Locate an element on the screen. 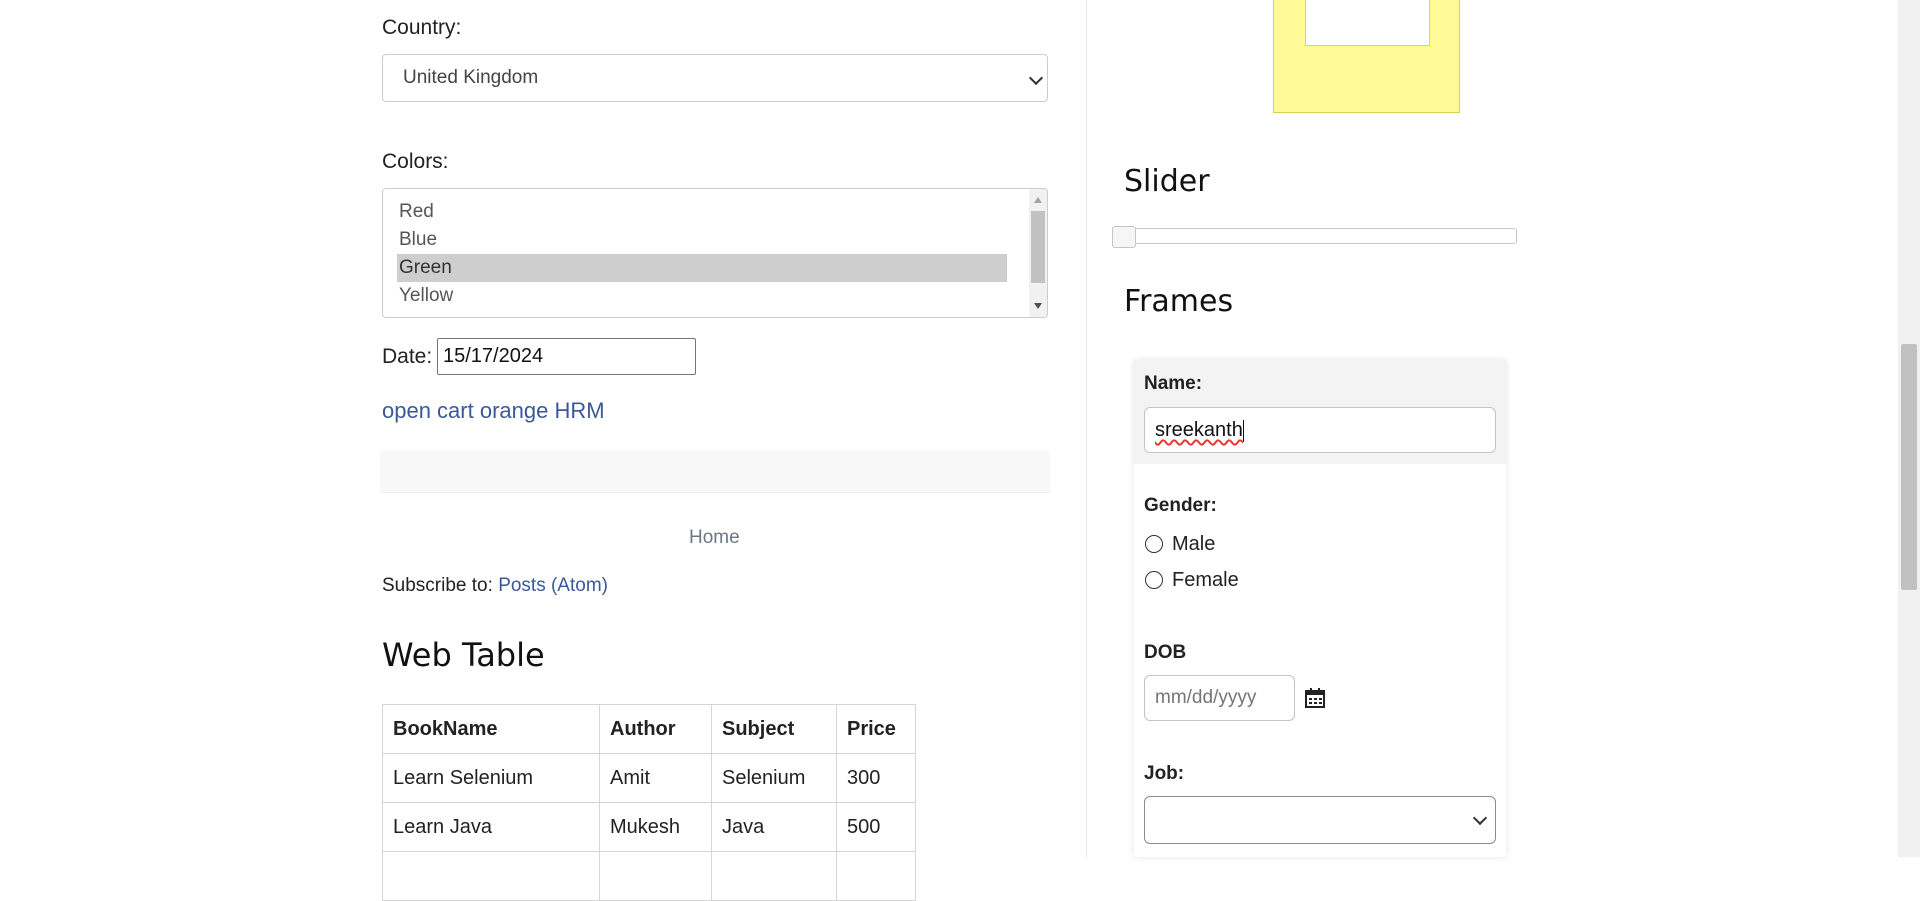 The height and width of the screenshot is (901, 1920). page-scrollbar-thumb is located at coordinates (1909, 467).